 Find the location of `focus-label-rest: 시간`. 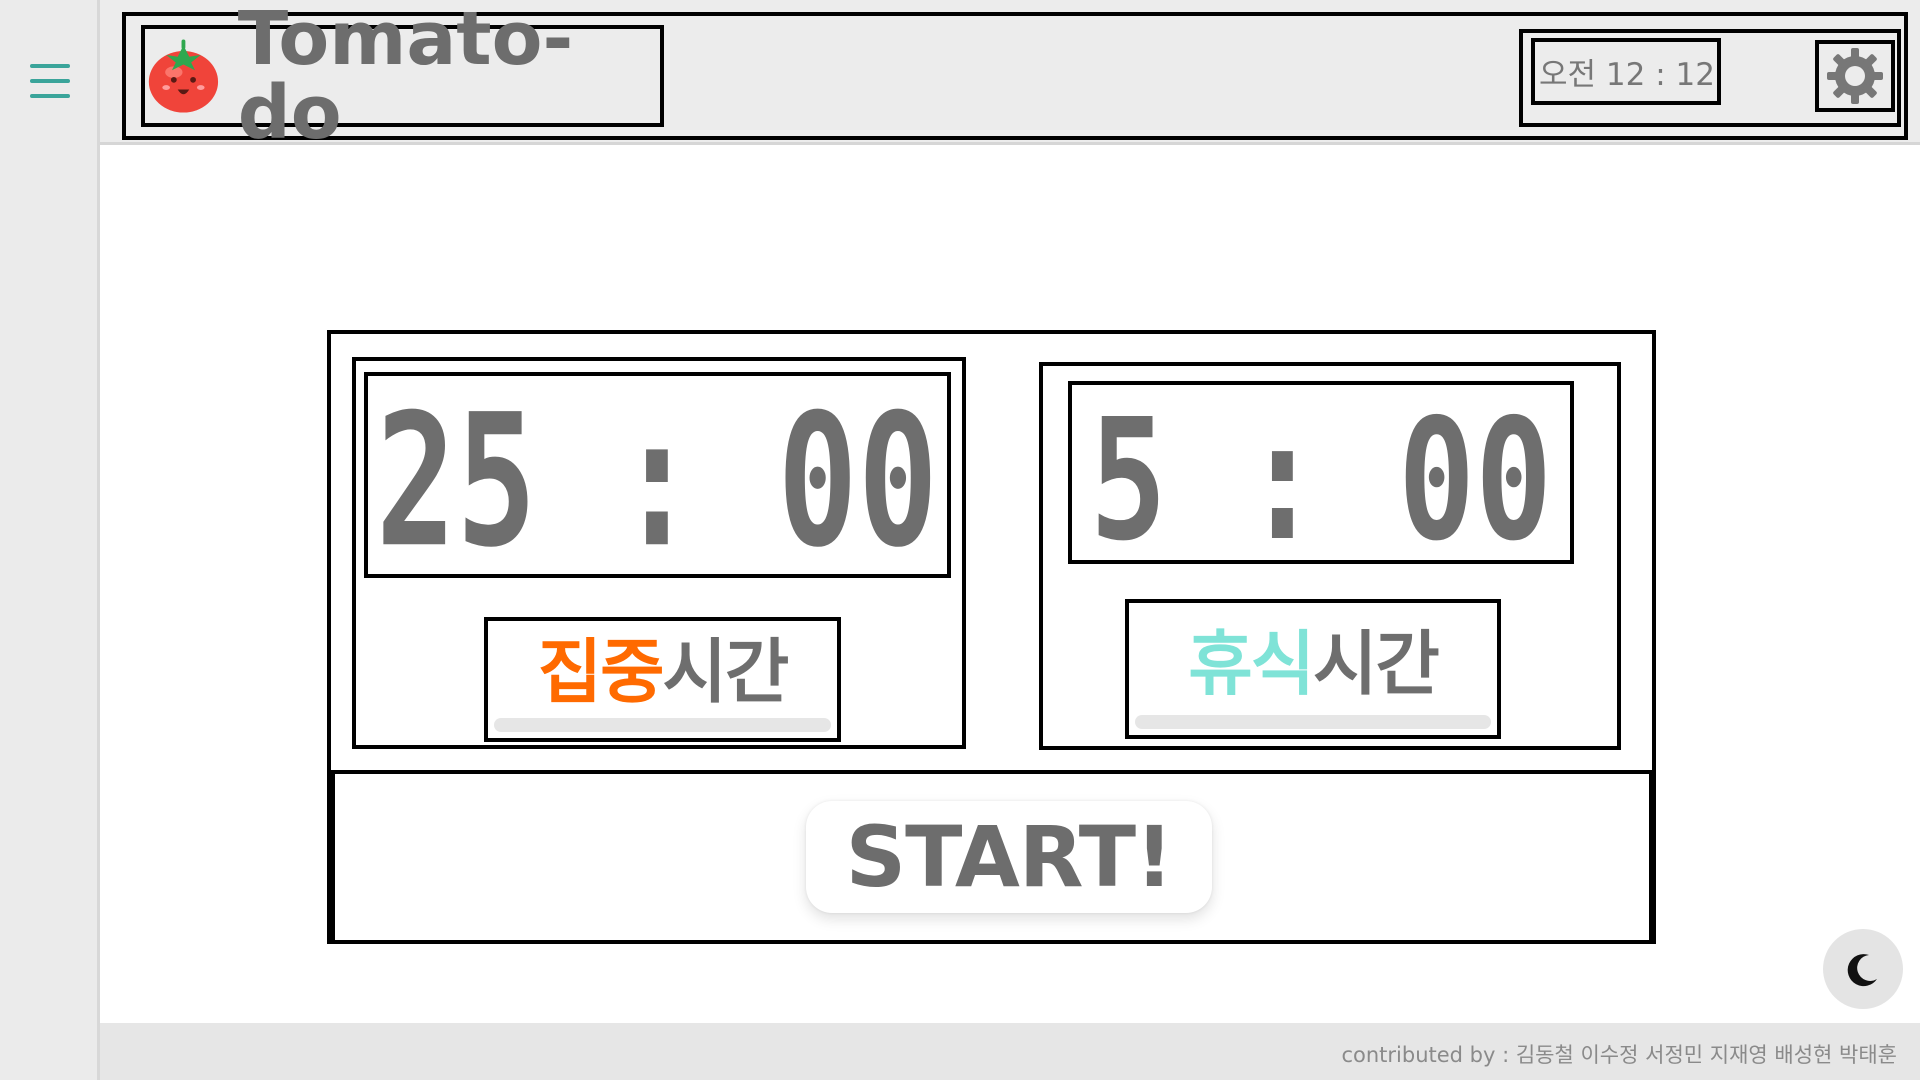

focus-label-rest: 시간 is located at coordinates (726, 672).